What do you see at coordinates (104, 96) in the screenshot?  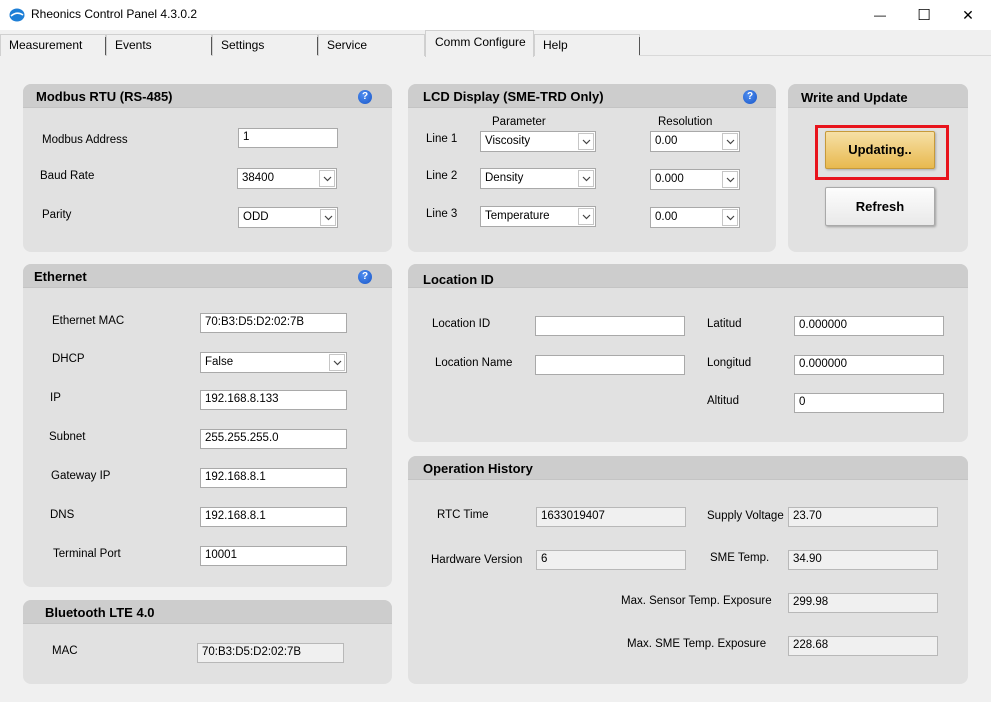 I see `modbus-title: Modbus RTU (RS-485)` at bounding box center [104, 96].